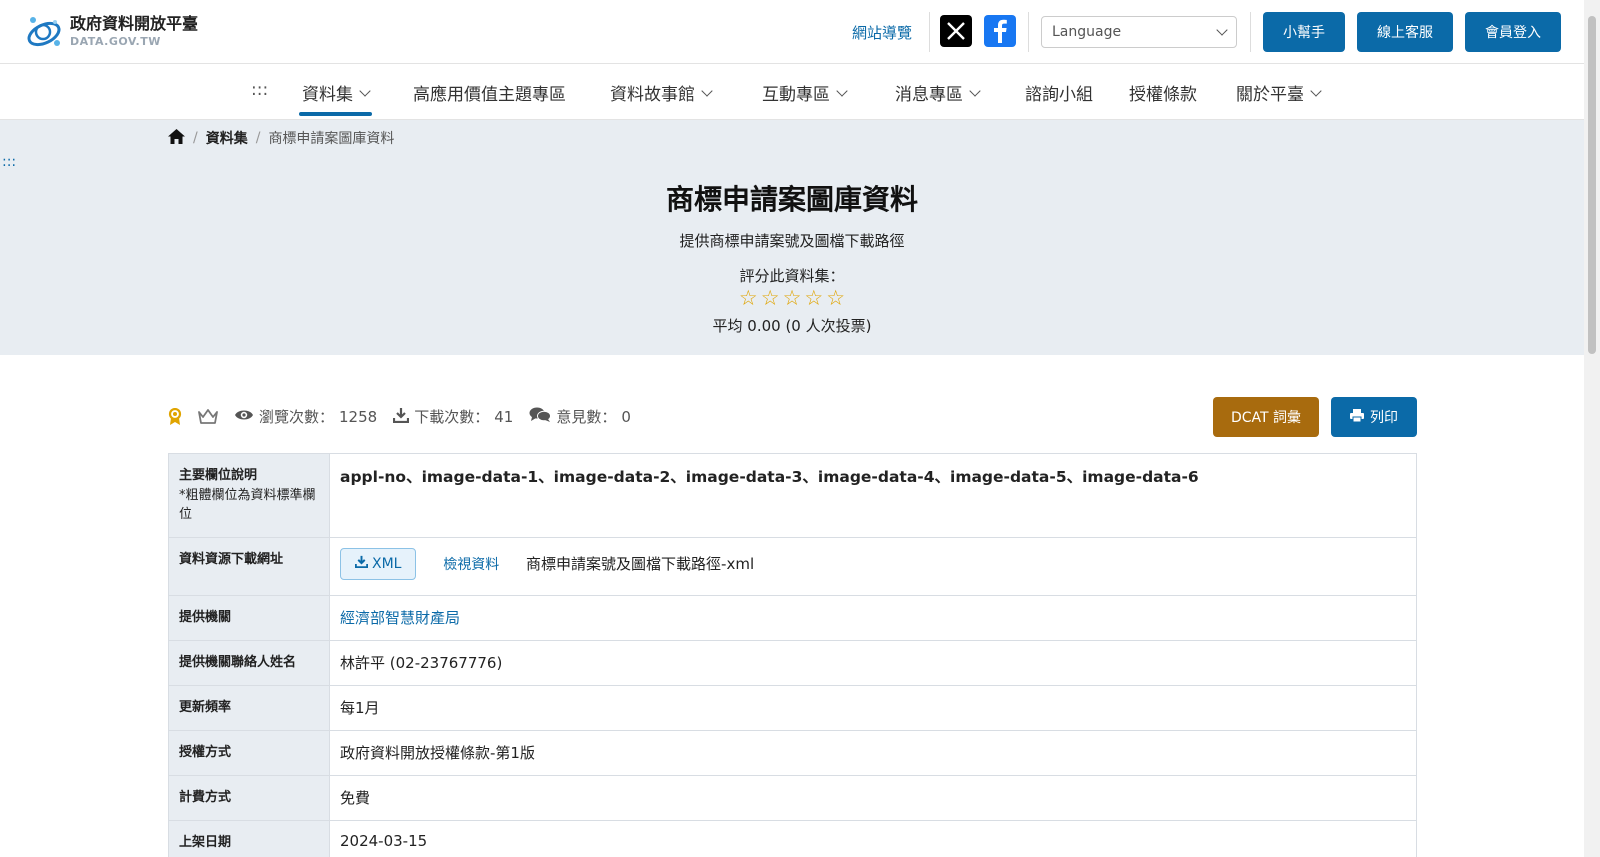 The width and height of the screenshot is (1600, 857). What do you see at coordinates (626, 416) in the screenshot?
I see `comments-count: 0` at bounding box center [626, 416].